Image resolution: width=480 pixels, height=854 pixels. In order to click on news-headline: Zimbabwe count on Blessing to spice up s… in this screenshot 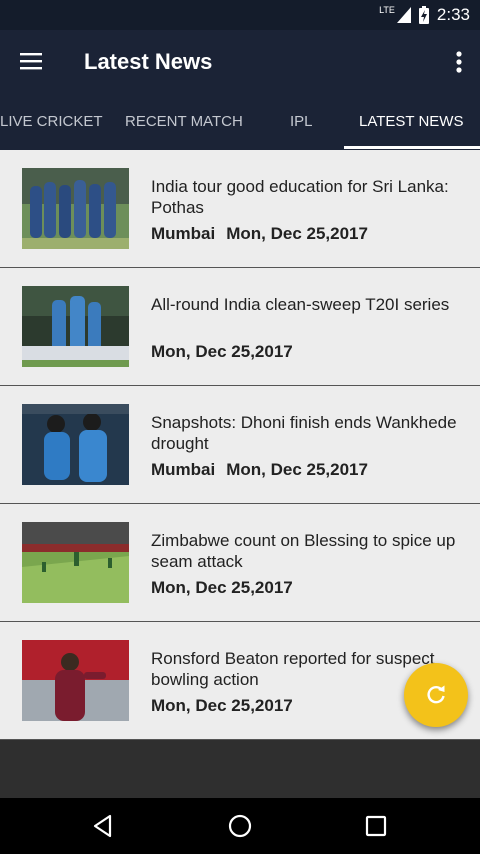, I will do `click(303, 551)`.